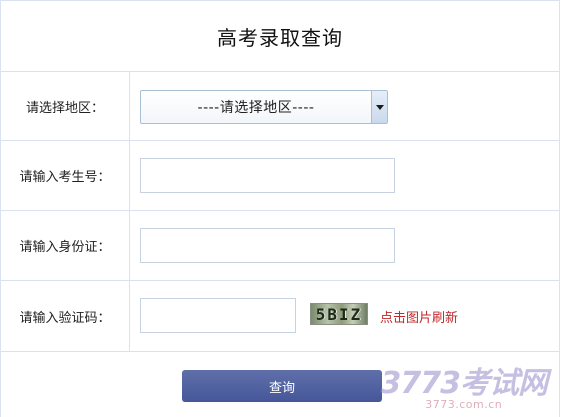 The height and width of the screenshot is (417, 562). I want to click on captcha-image: 5BIZ, so click(339, 314).